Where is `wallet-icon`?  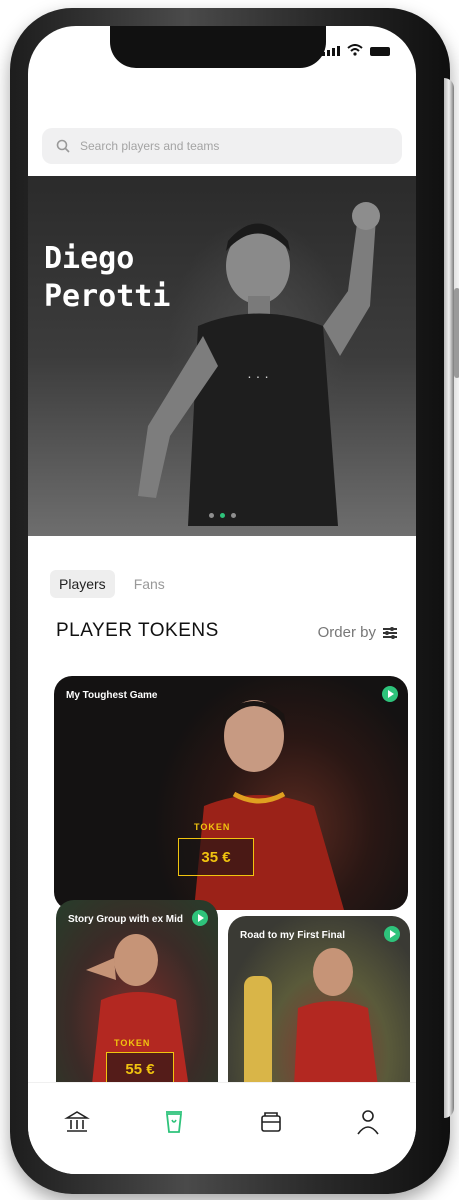 wallet-icon is located at coordinates (270, 1121).